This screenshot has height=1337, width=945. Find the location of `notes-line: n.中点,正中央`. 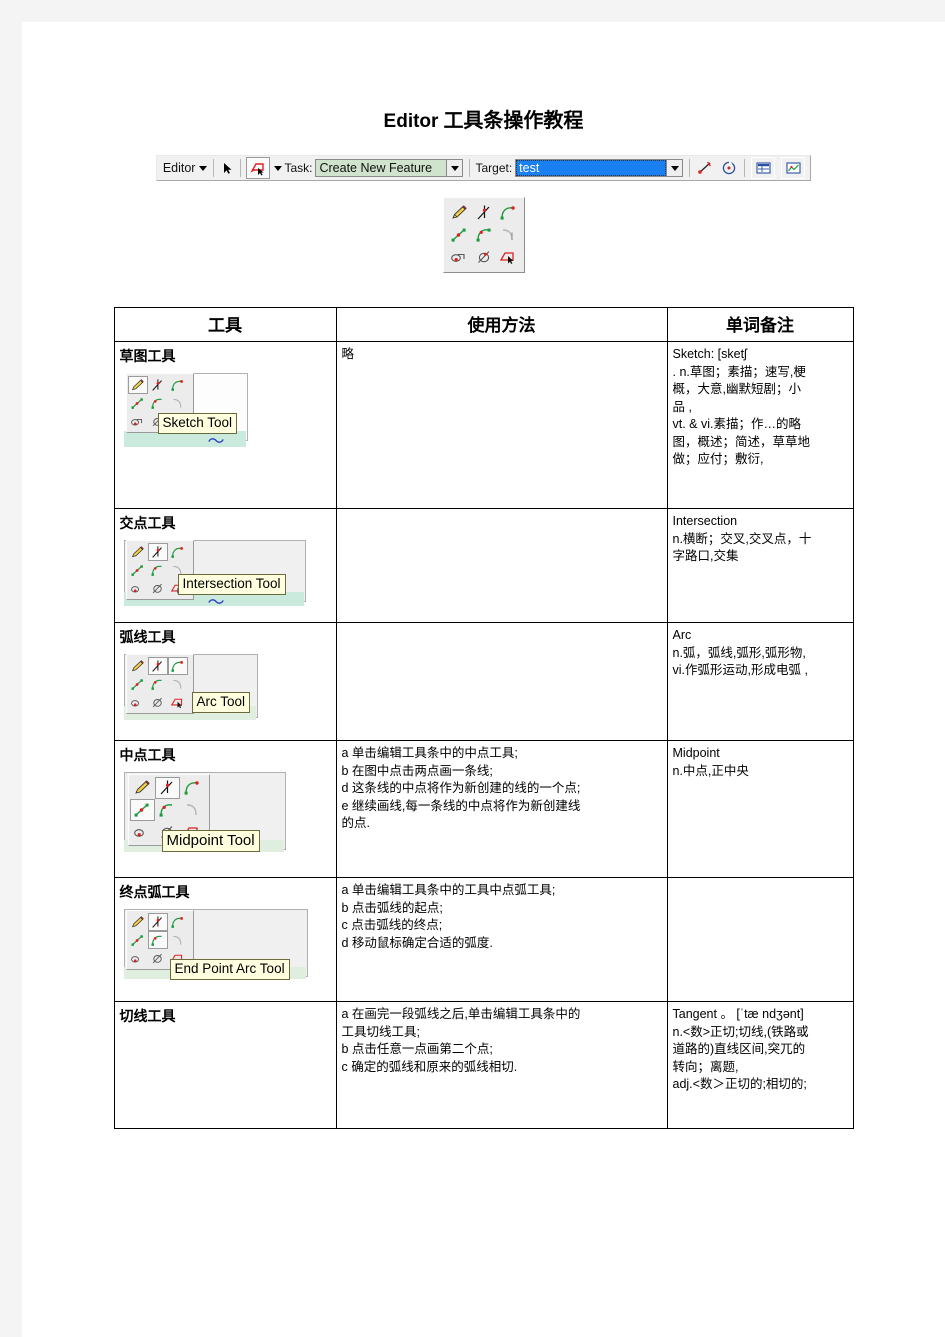

notes-line: n.中点,正中央 is located at coordinates (710, 770).